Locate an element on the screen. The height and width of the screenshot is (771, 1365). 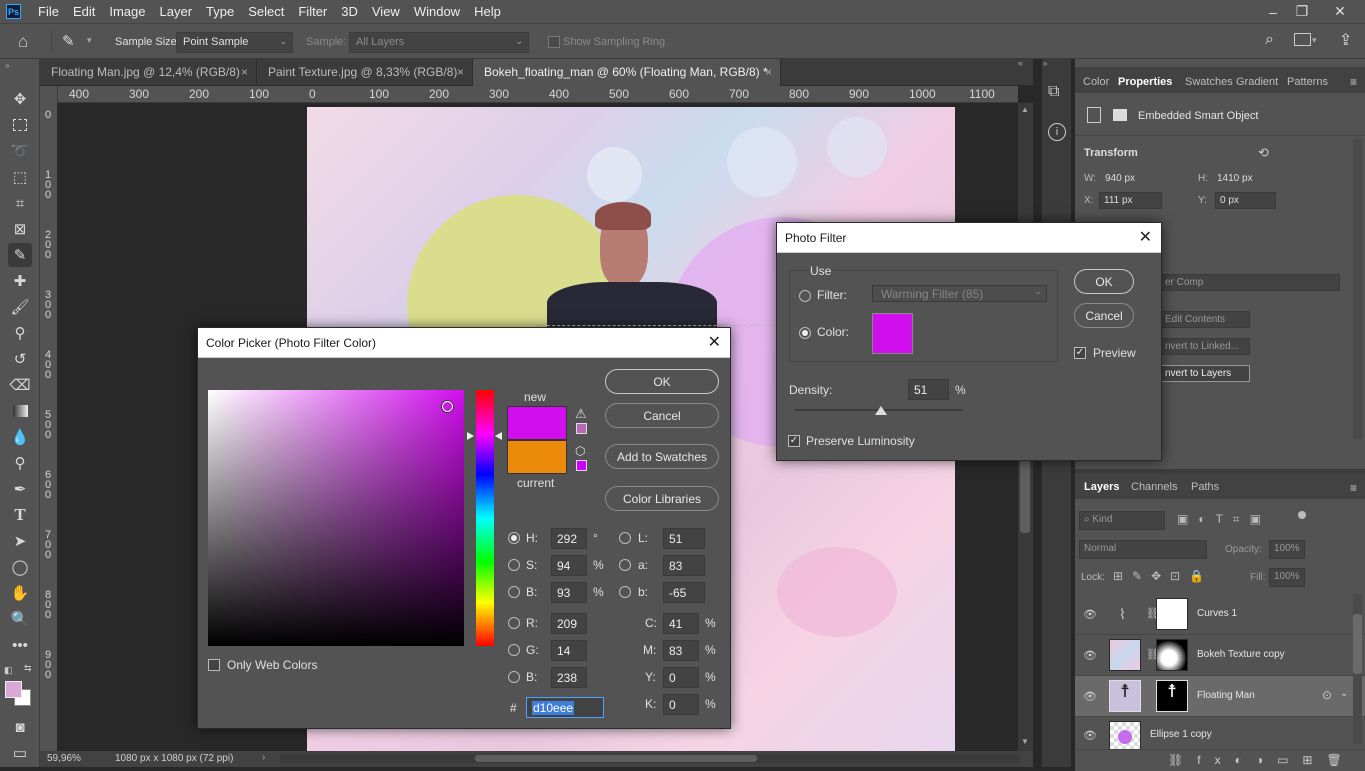
cancel-button: Cancel is located at coordinates (662, 415).